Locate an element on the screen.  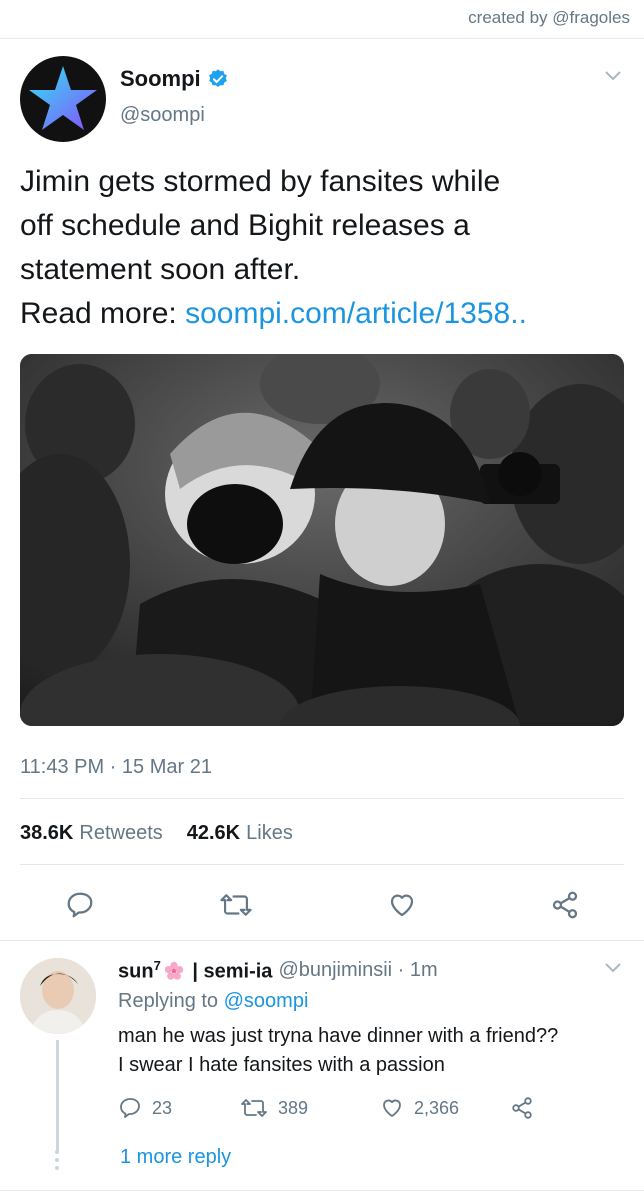
replying-to-label: Replying to is located at coordinates (171, 1001).